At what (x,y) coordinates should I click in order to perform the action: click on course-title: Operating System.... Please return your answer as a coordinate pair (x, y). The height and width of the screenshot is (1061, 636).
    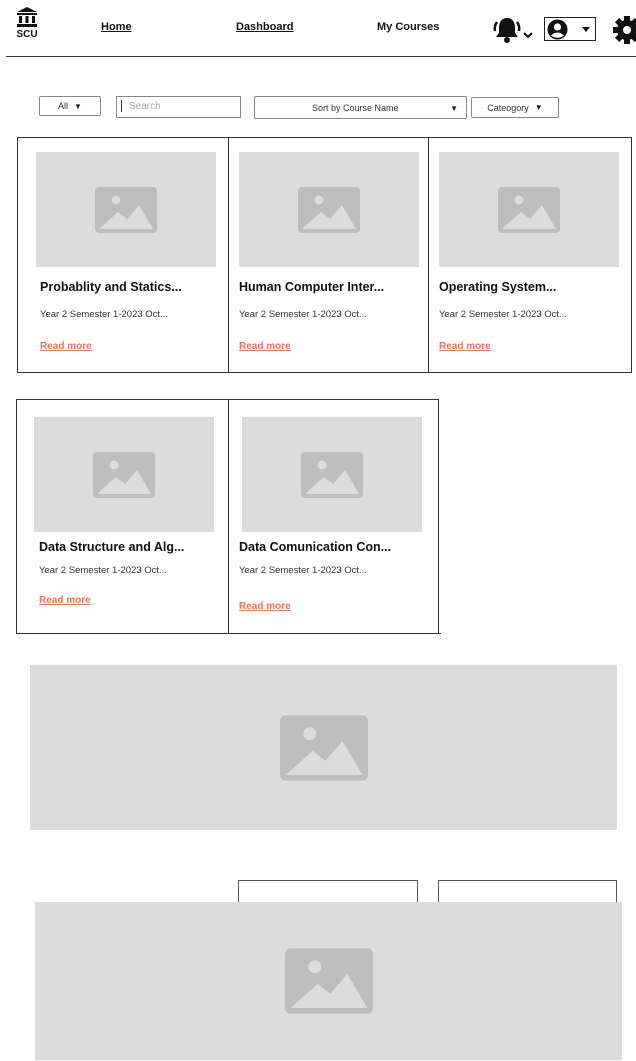
    Looking at the image, I should click on (498, 287).